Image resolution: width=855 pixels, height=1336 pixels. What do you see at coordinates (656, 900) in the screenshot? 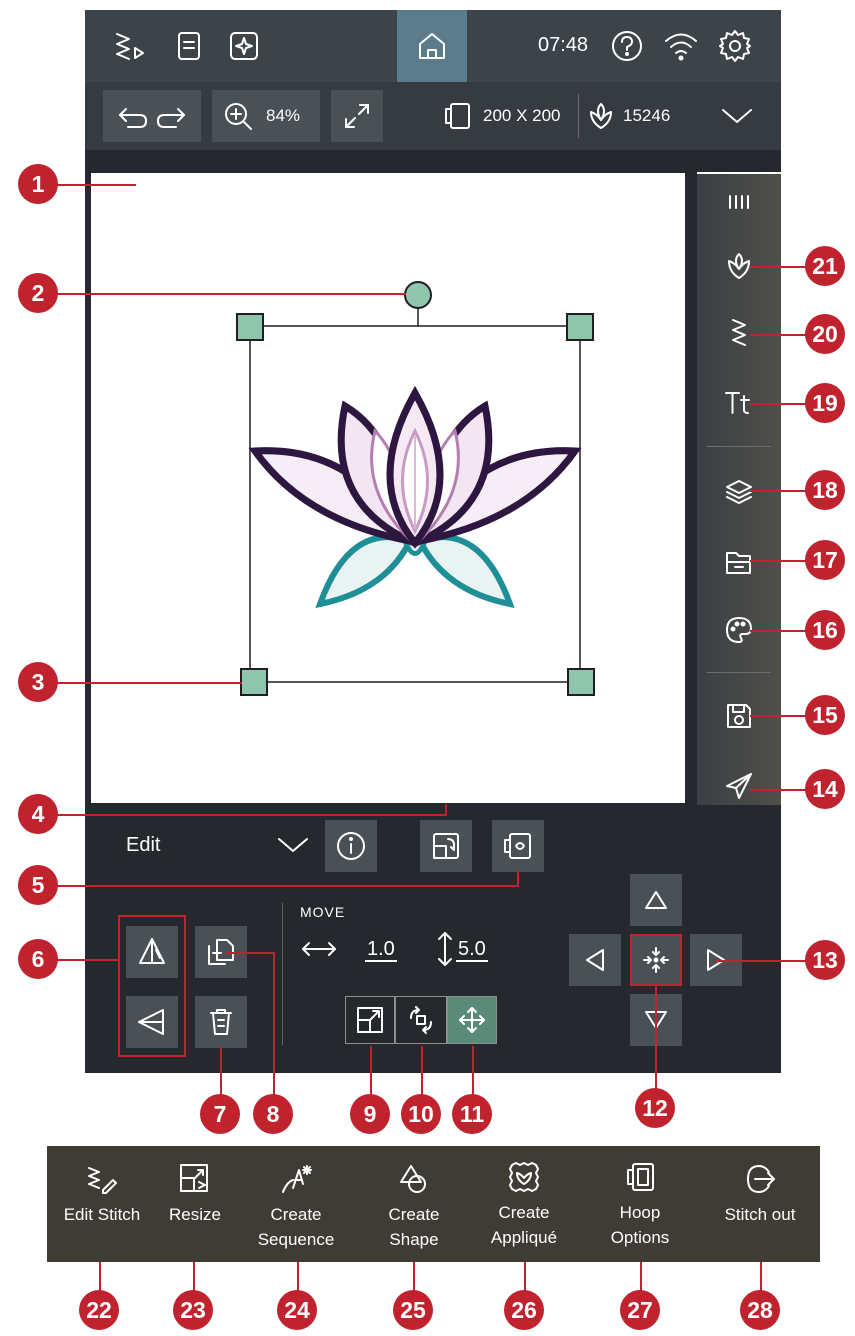
I see `nudge-up-button` at bounding box center [656, 900].